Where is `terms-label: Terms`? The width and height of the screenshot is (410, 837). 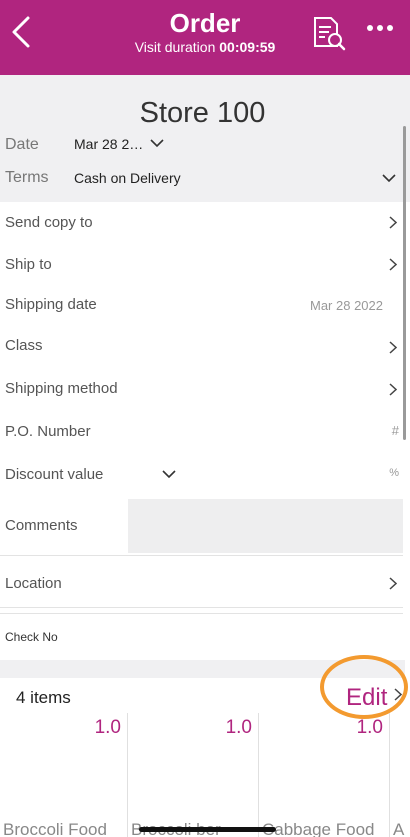 terms-label: Terms is located at coordinates (27, 177).